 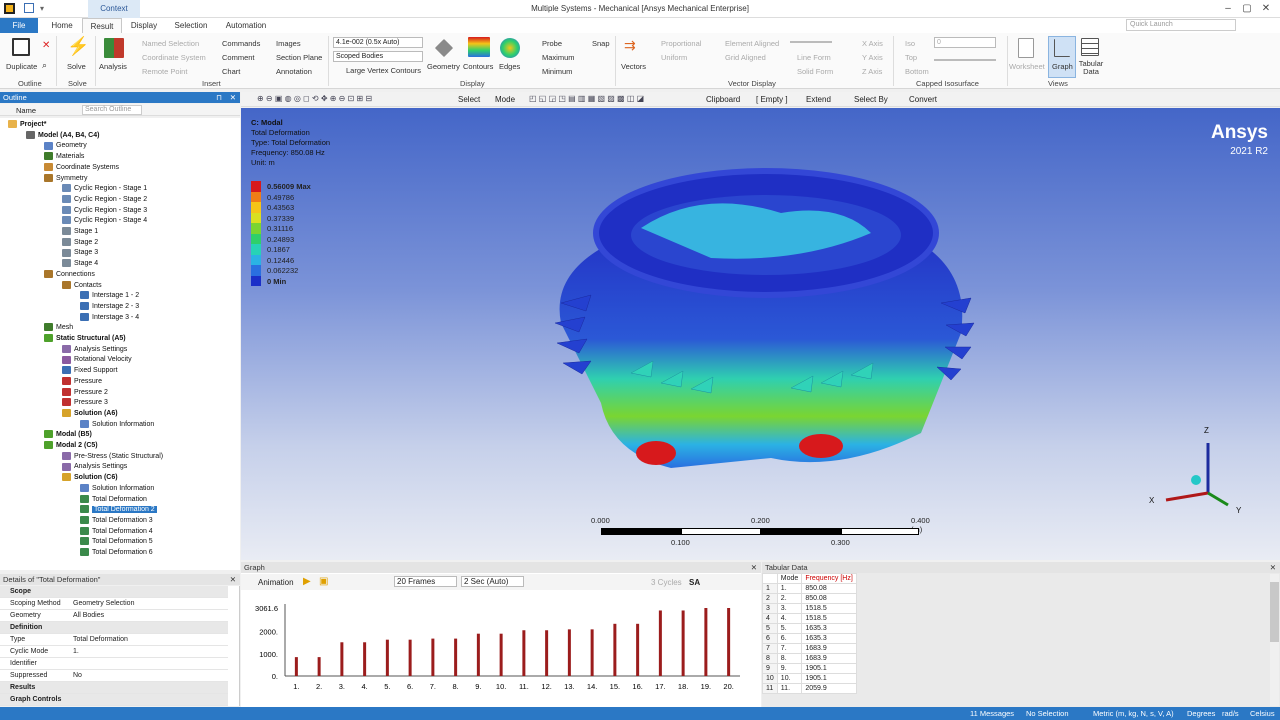 What do you see at coordinates (633, 66) in the screenshot?
I see `vectors-button: Vectors` at bounding box center [633, 66].